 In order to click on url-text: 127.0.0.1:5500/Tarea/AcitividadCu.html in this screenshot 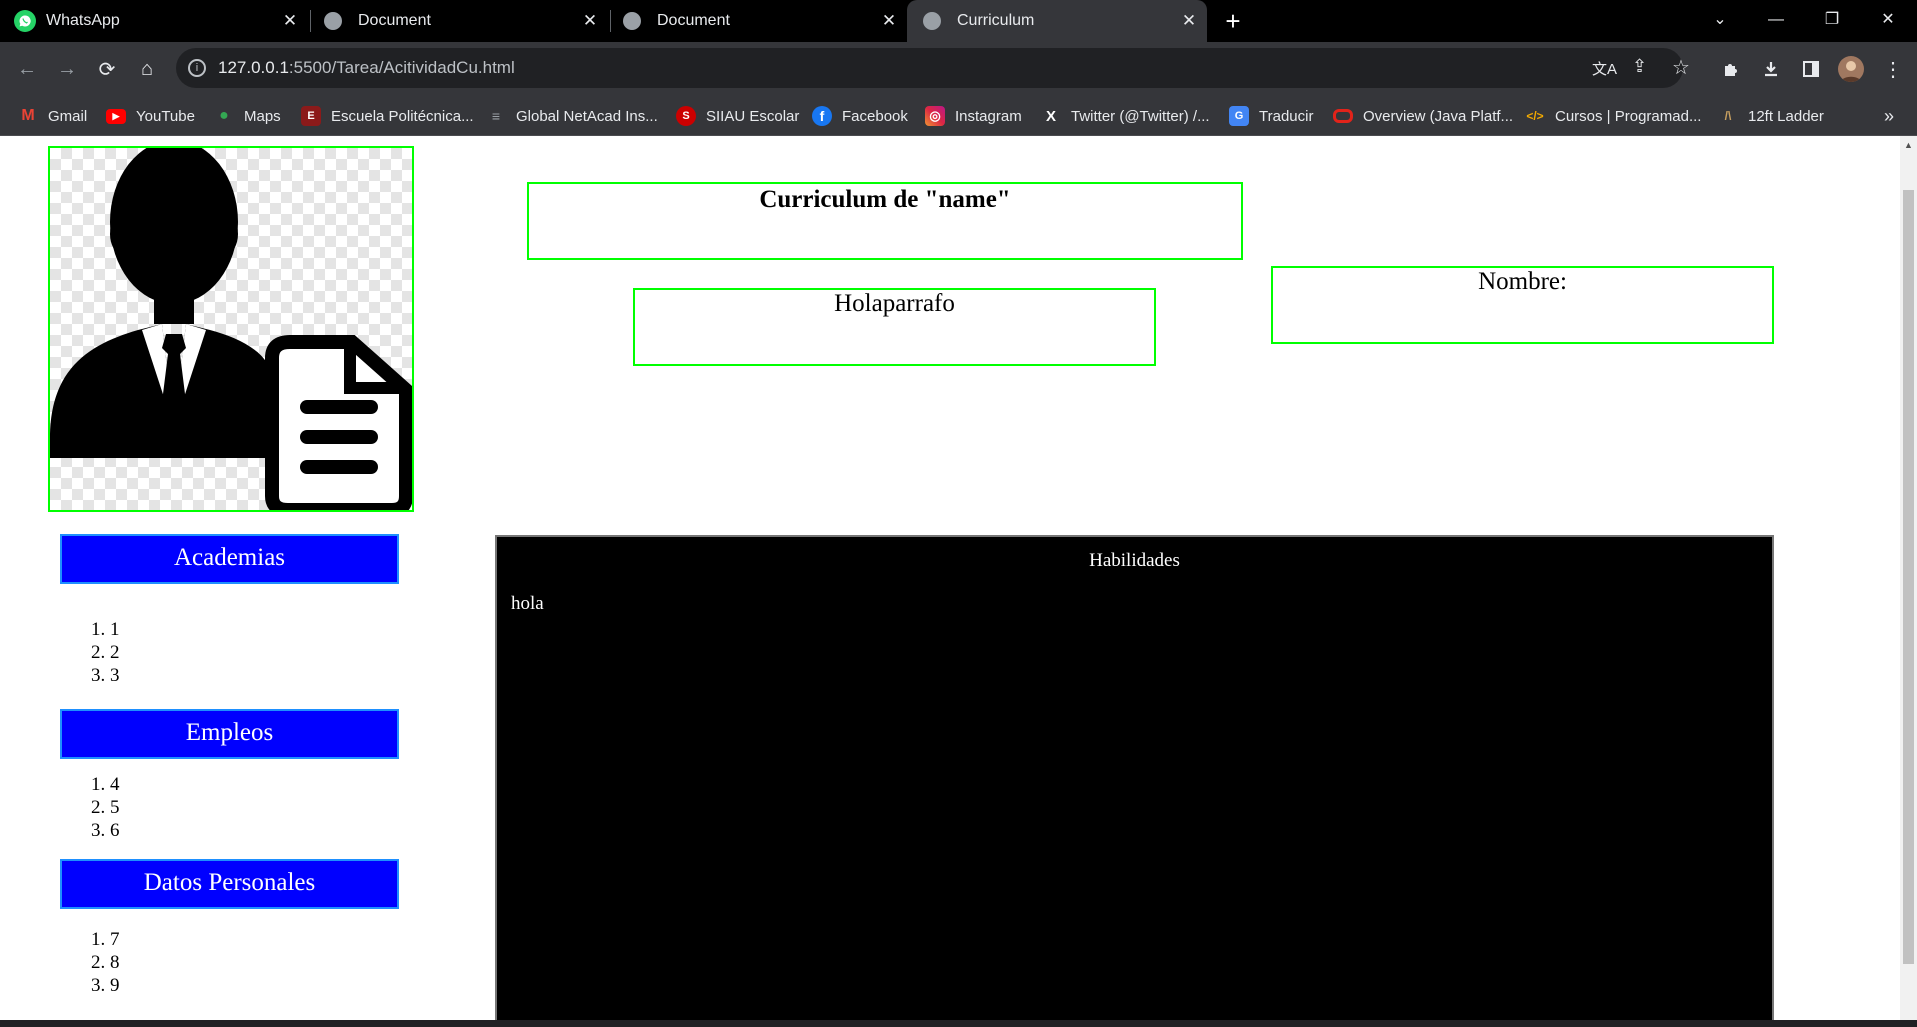, I will do `click(366, 68)`.